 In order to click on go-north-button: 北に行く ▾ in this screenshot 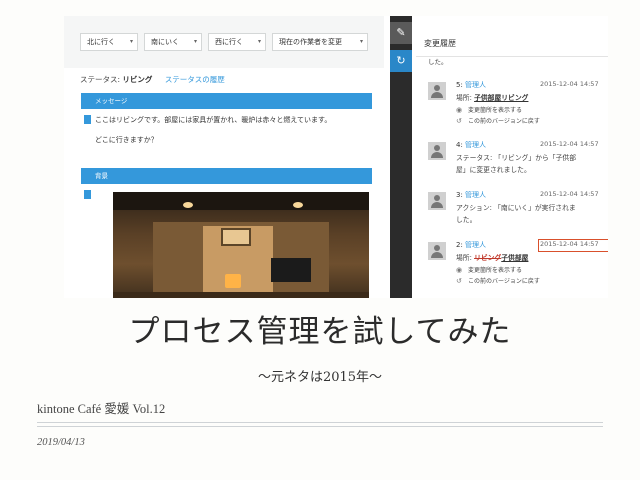, I will do `click(109, 42)`.